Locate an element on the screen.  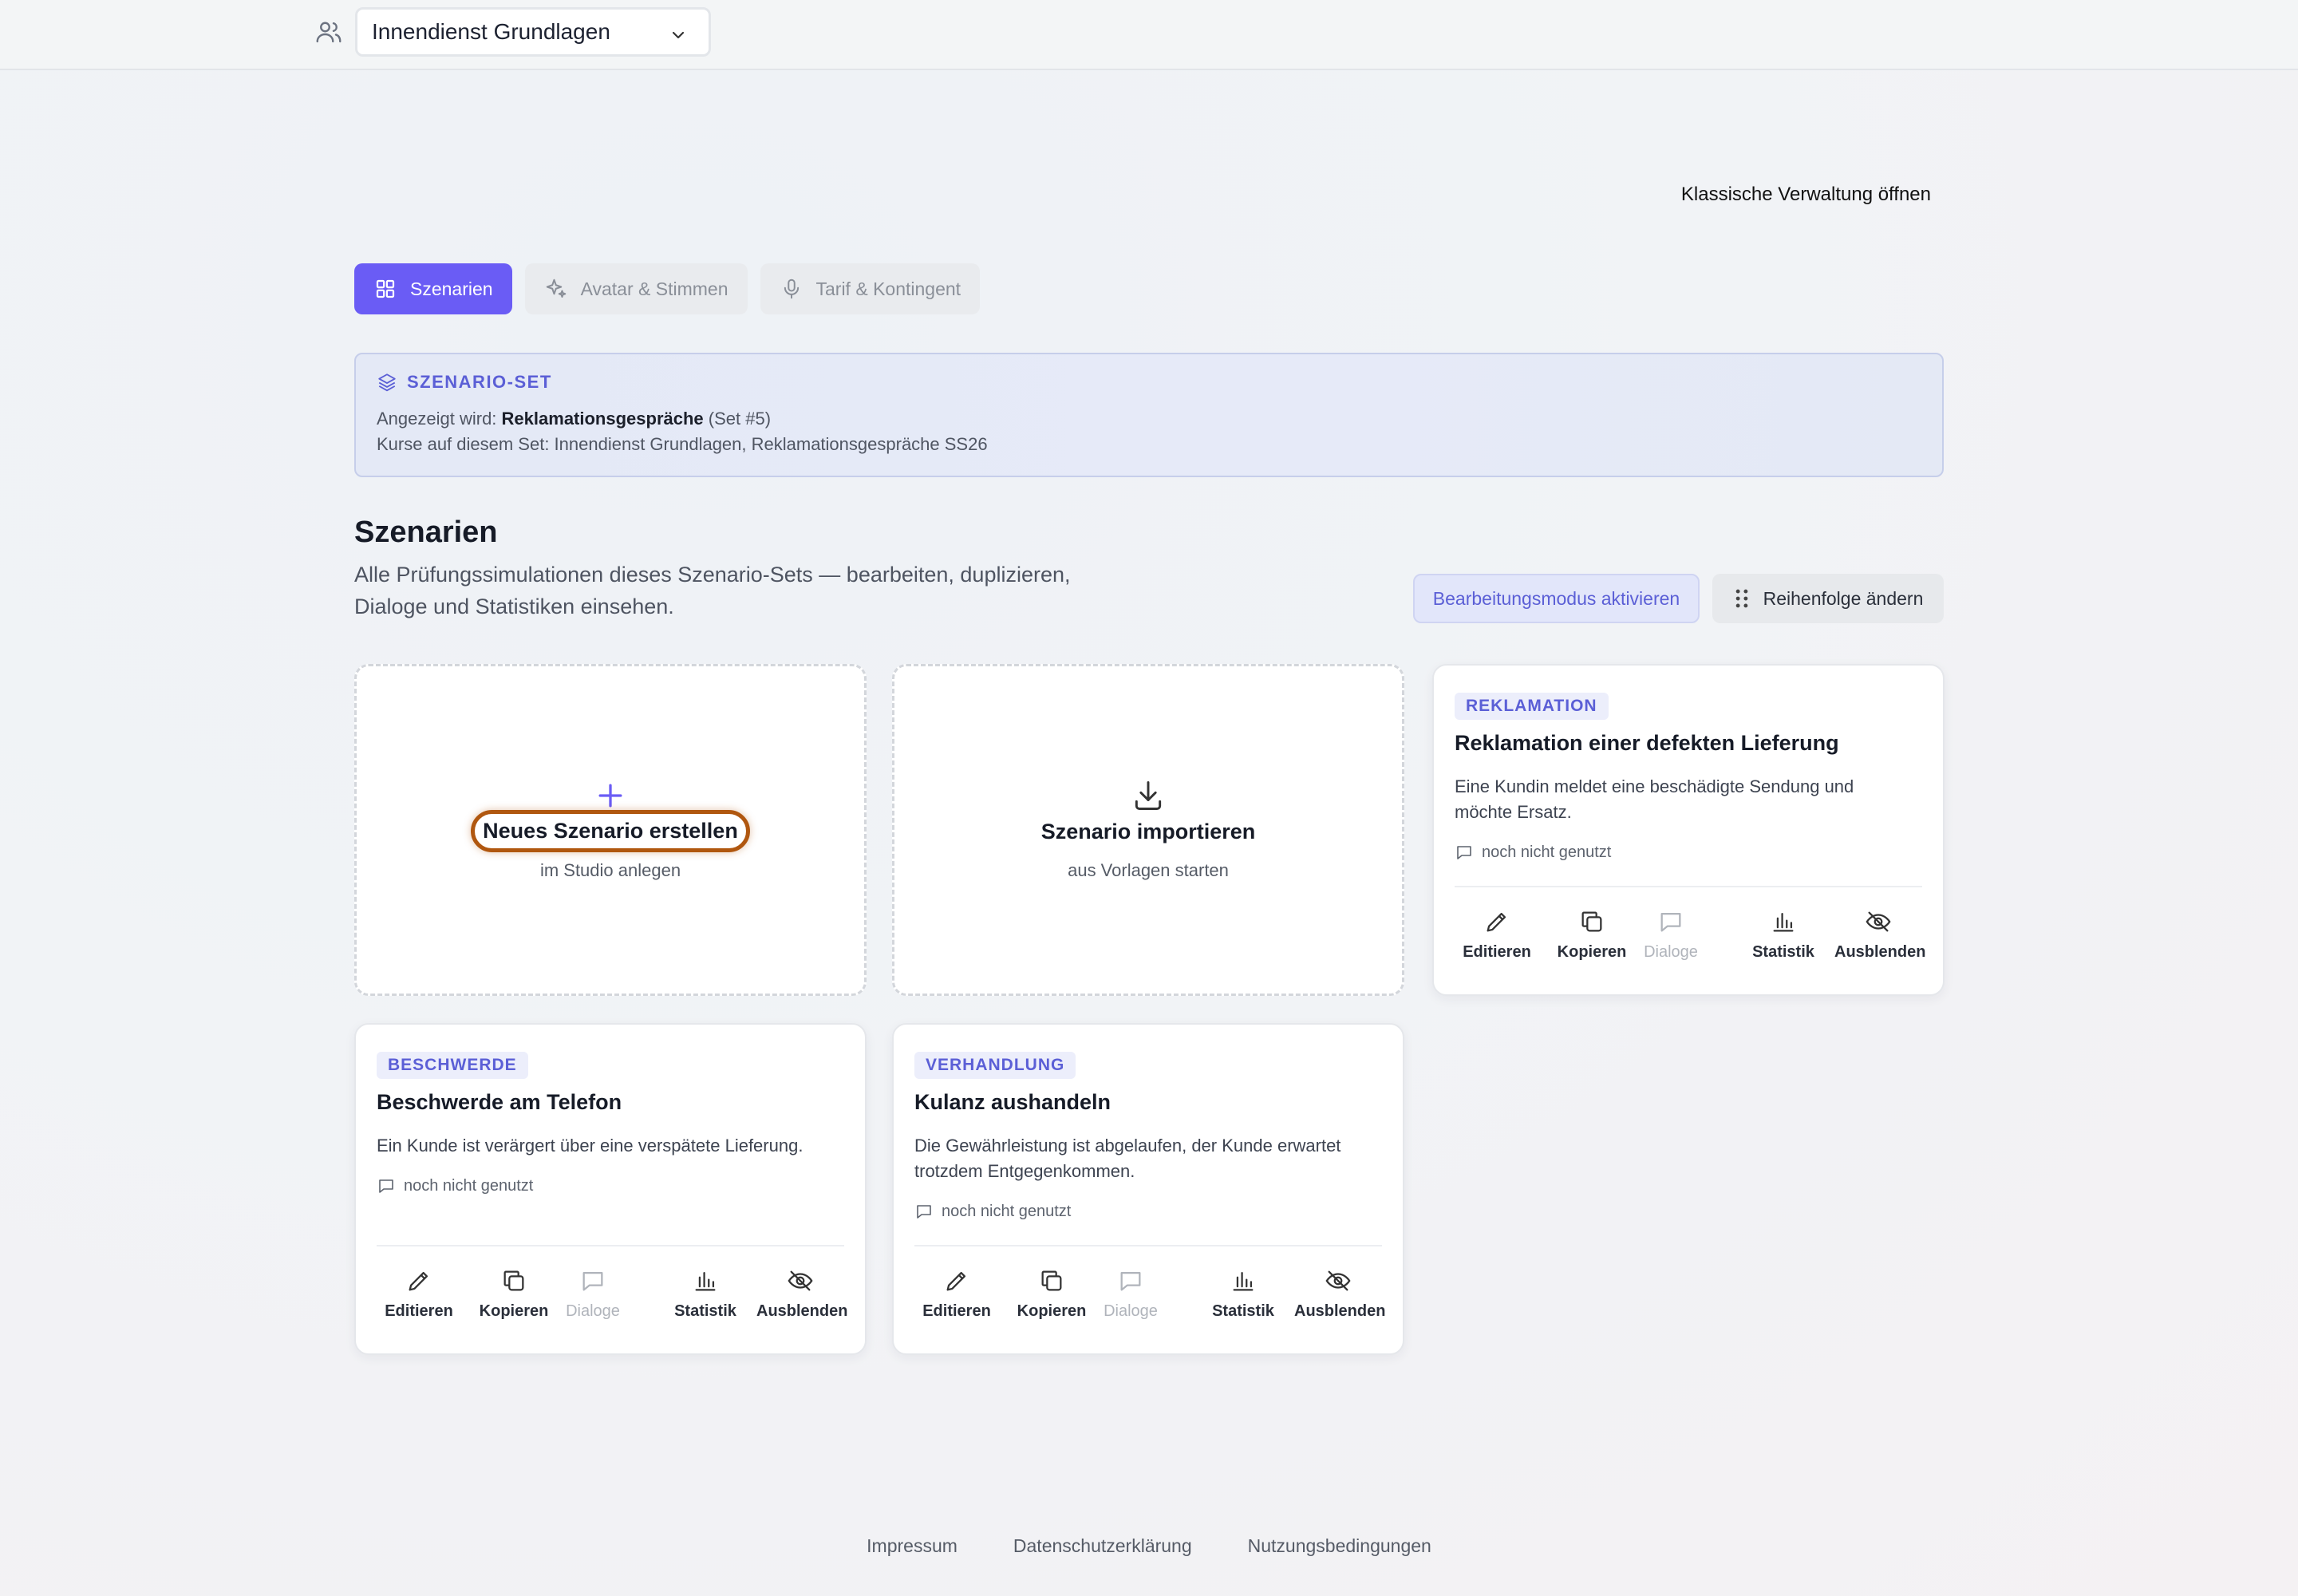
footer-terms-link: Nutzungsbedingungen is located at coordinates (1340, 1546).